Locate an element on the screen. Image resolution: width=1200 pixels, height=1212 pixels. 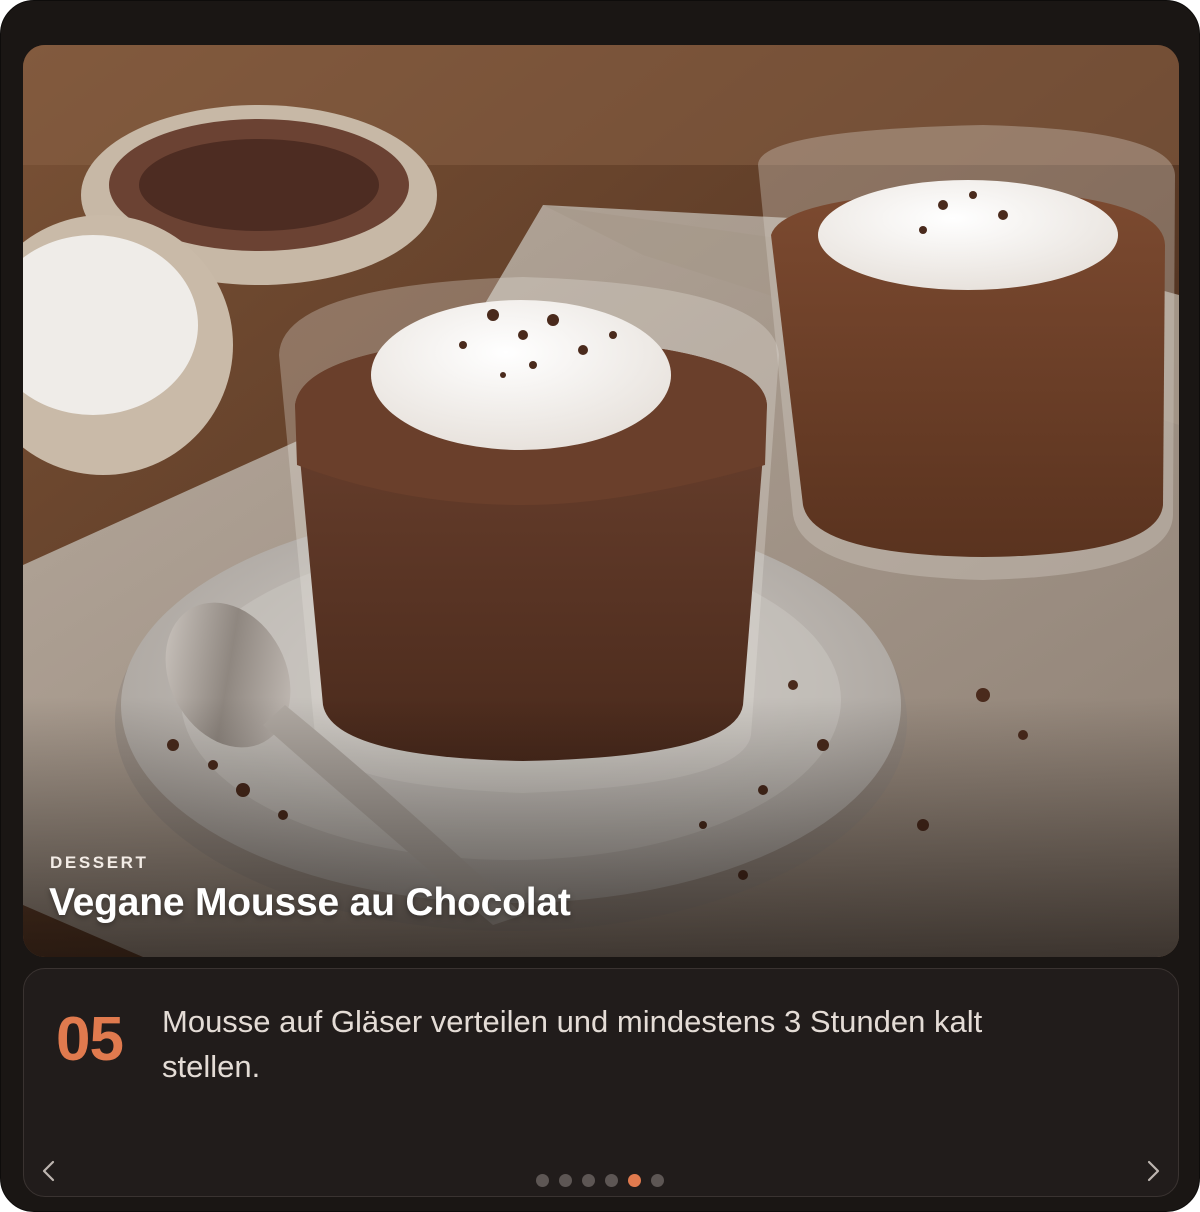
recipe-category: DESSERT is located at coordinates (99, 862).